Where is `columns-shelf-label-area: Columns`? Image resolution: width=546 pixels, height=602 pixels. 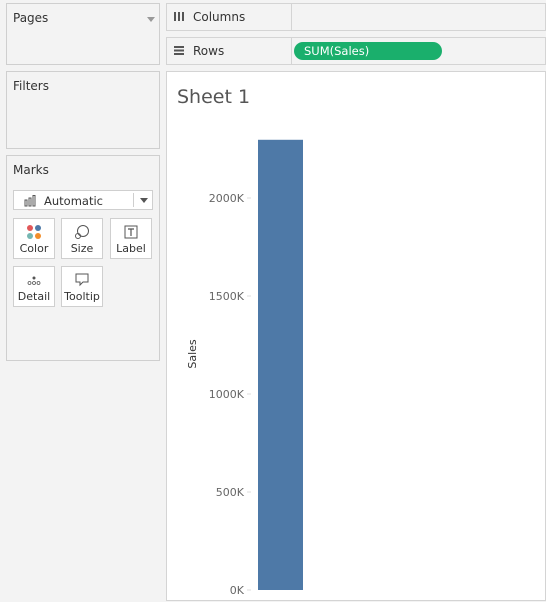 columns-shelf-label-area: Columns is located at coordinates (232, 17).